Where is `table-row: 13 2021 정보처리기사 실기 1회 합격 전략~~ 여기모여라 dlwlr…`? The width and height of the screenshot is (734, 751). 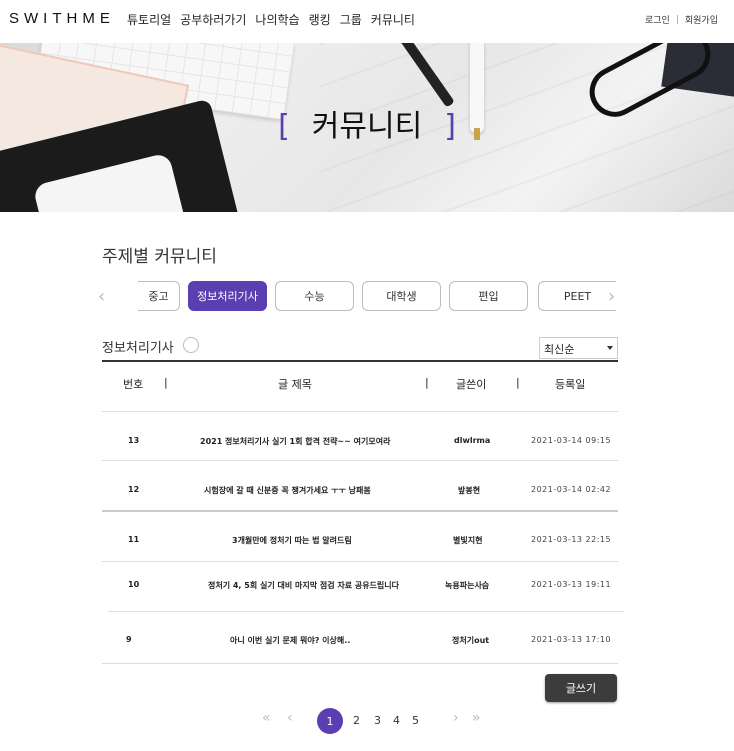
table-row: 13 2021 정보처리기사 실기 1회 합격 전략~~ 여기모여라 dlwlr… is located at coordinates (360, 435).